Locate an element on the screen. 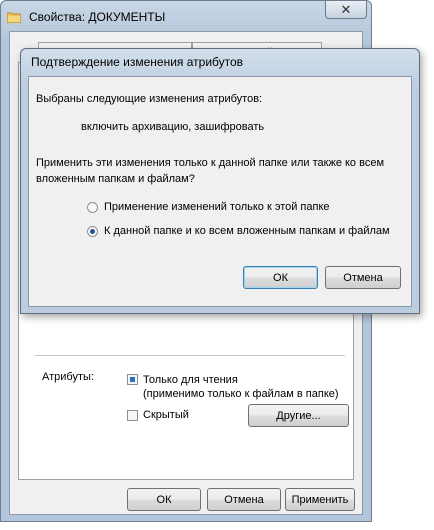 The width and height of the screenshot is (434, 530). radio-this-folder is located at coordinates (92, 207).